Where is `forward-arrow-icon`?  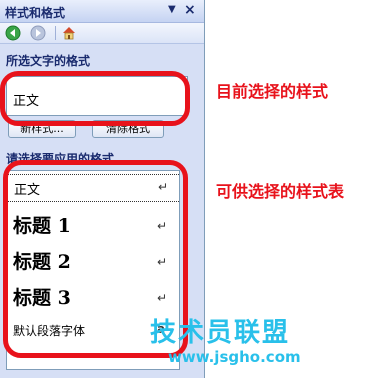
forward-arrow-icon is located at coordinates (38, 33).